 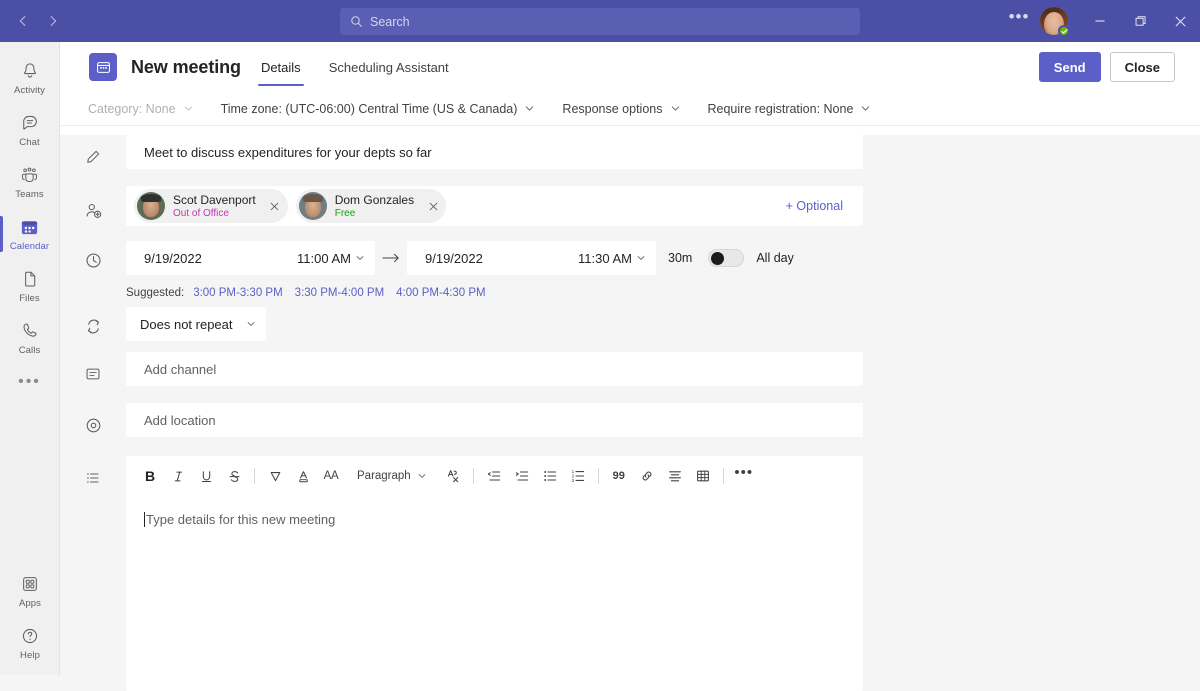 I want to click on minimize-icon, so click(x=1100, y=21).